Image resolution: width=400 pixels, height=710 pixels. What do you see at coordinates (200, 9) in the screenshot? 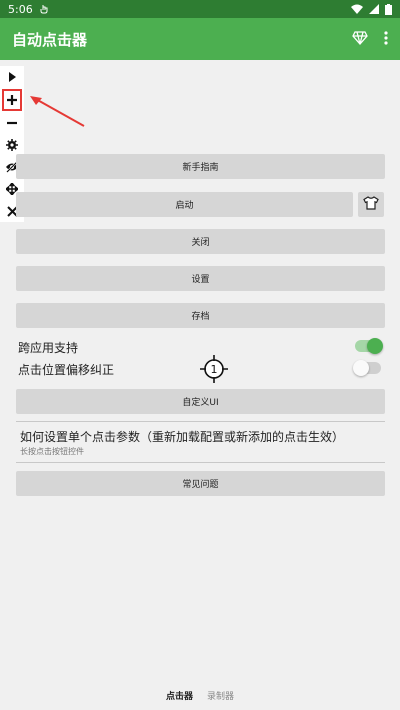
I see `status-bar: 5:06` at bounding box center [200, 9].